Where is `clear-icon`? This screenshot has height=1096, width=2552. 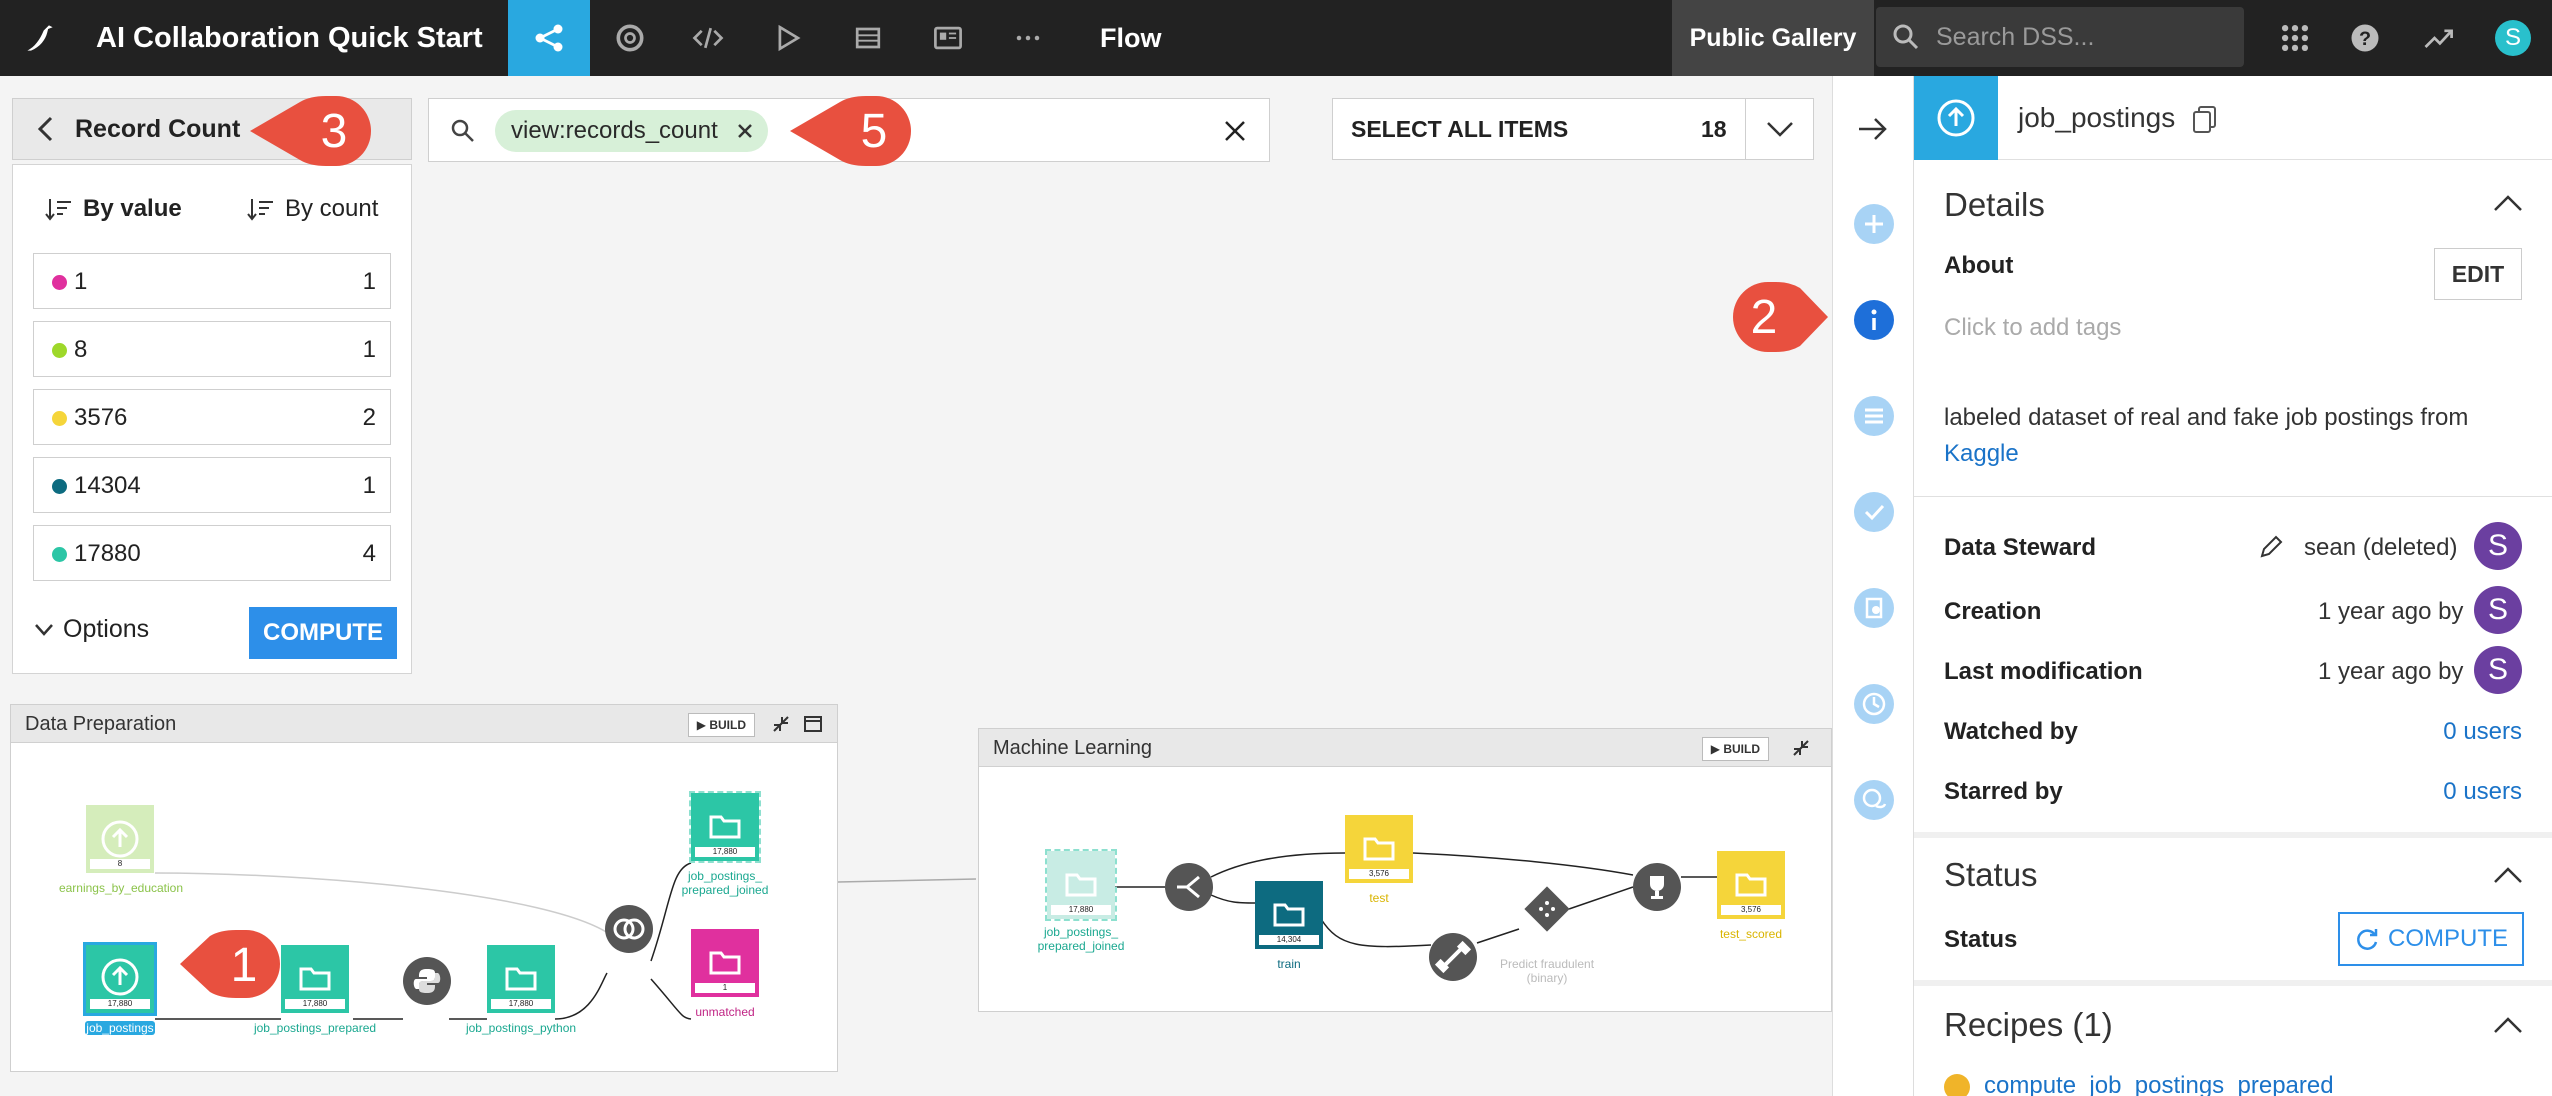 clear-icon is located at coordinates (1235, 131).